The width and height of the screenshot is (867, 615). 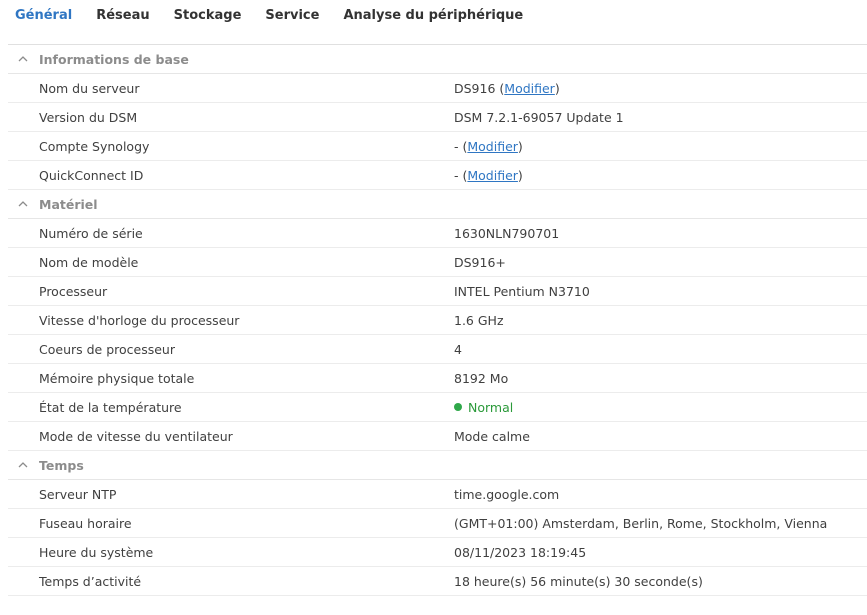 What do you see at coordinates (491, 407) in the screenshot?
I see `temperature-status-text: Normal` at bounding box center [491, 407].